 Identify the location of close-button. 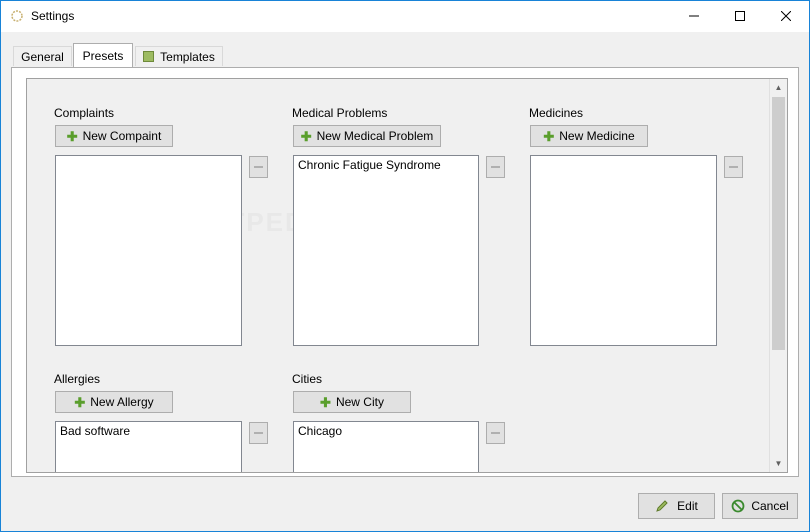
(786, 16).